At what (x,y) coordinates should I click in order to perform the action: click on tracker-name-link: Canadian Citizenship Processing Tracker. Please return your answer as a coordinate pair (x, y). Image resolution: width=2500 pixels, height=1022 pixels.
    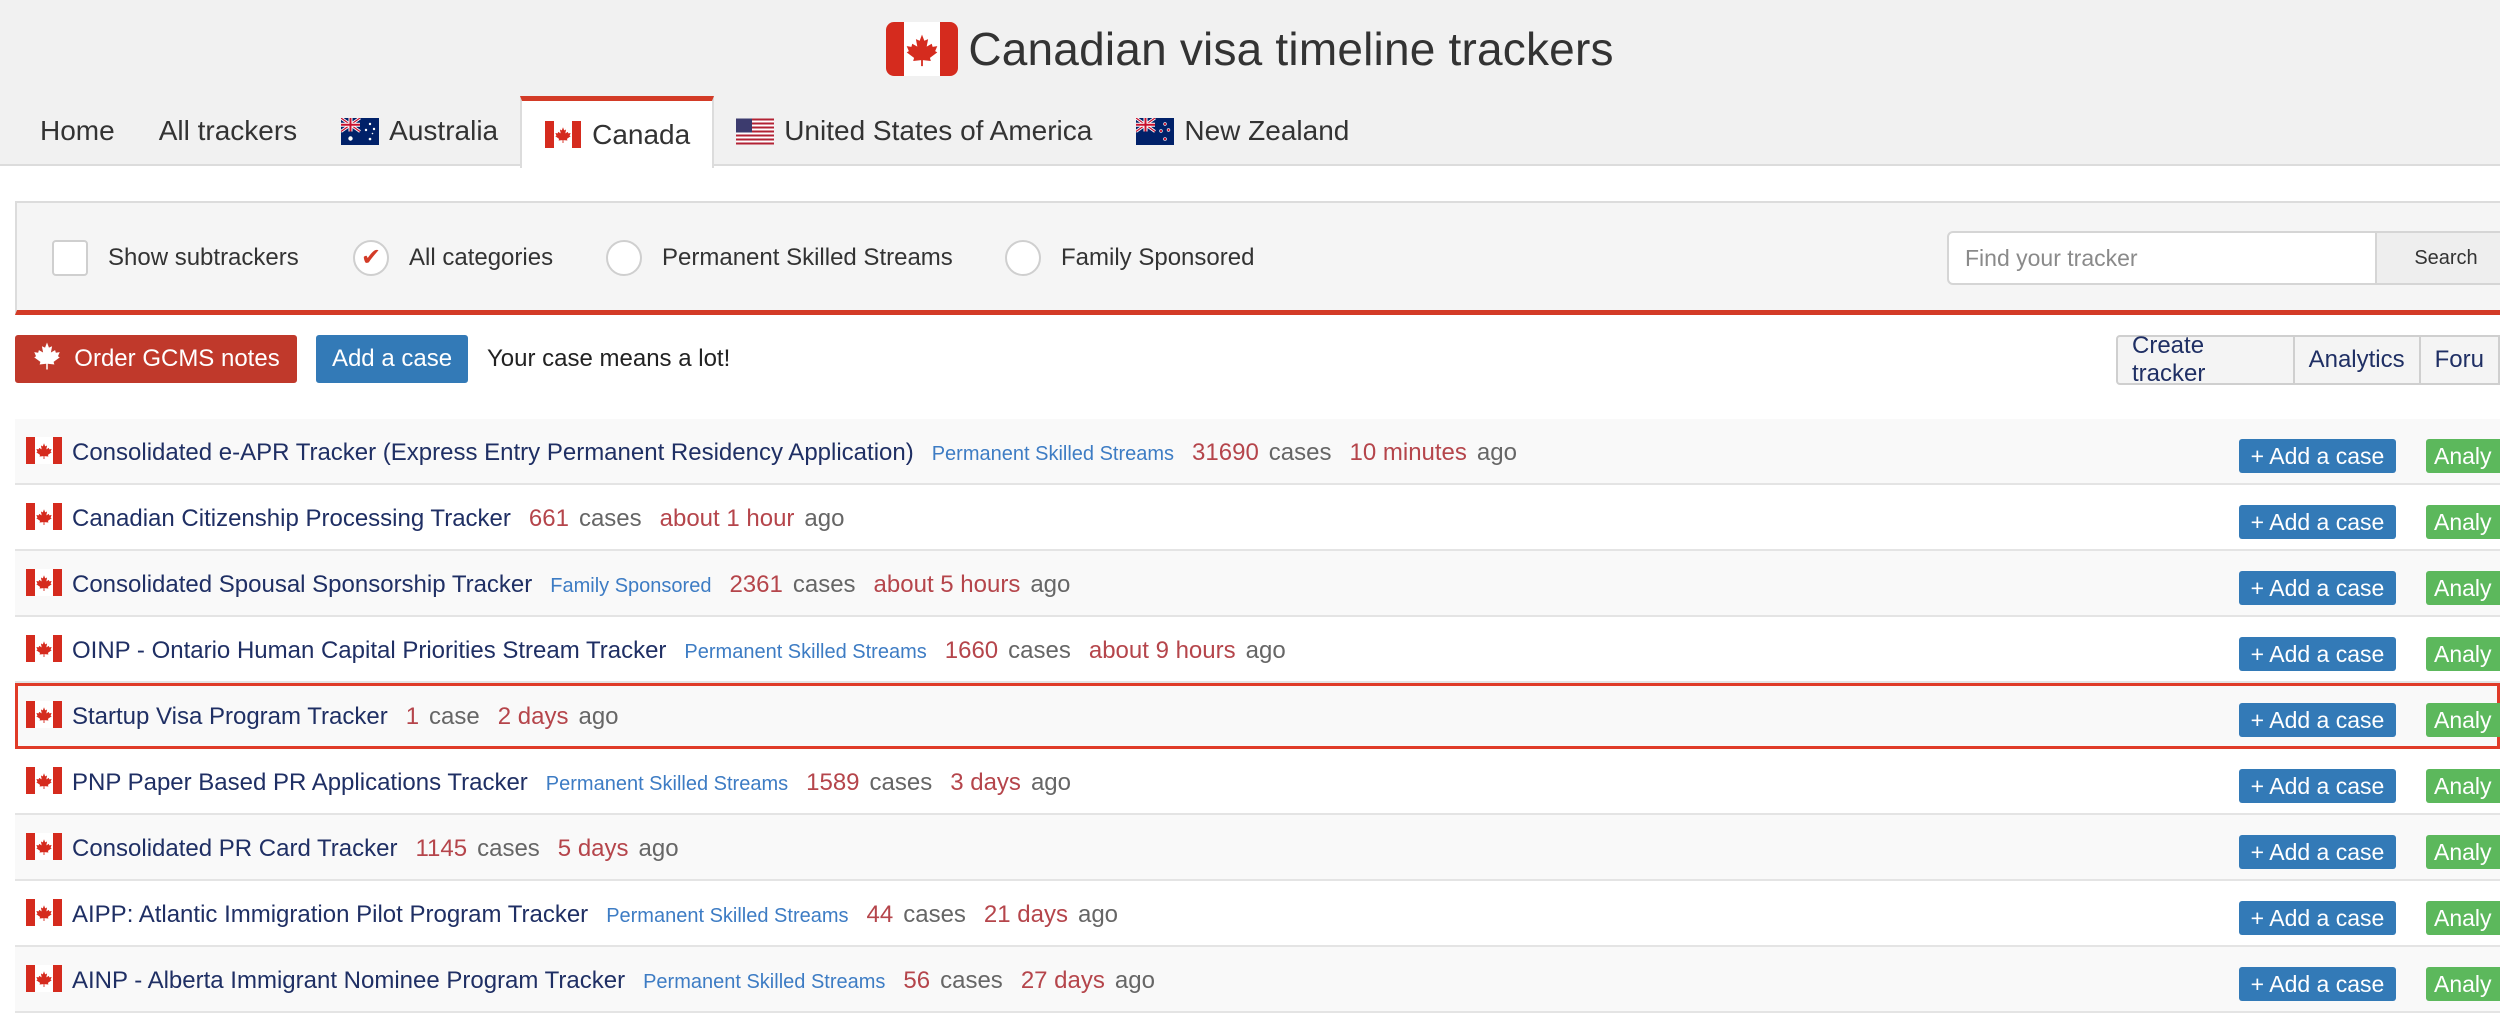
    Looking at the image, I should click on (291, 519).